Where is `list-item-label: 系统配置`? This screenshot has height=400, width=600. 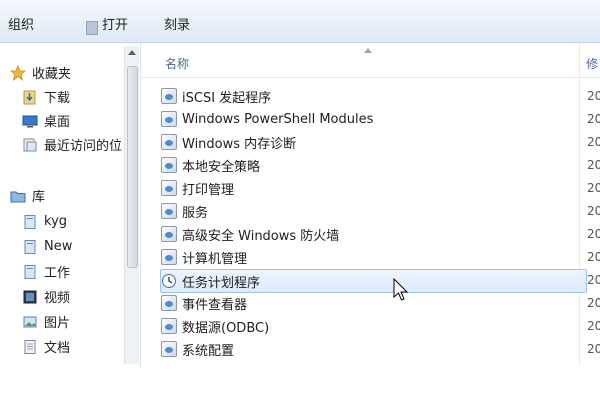
list-item-label: 系统配置 is located at coordinates (208, 351).